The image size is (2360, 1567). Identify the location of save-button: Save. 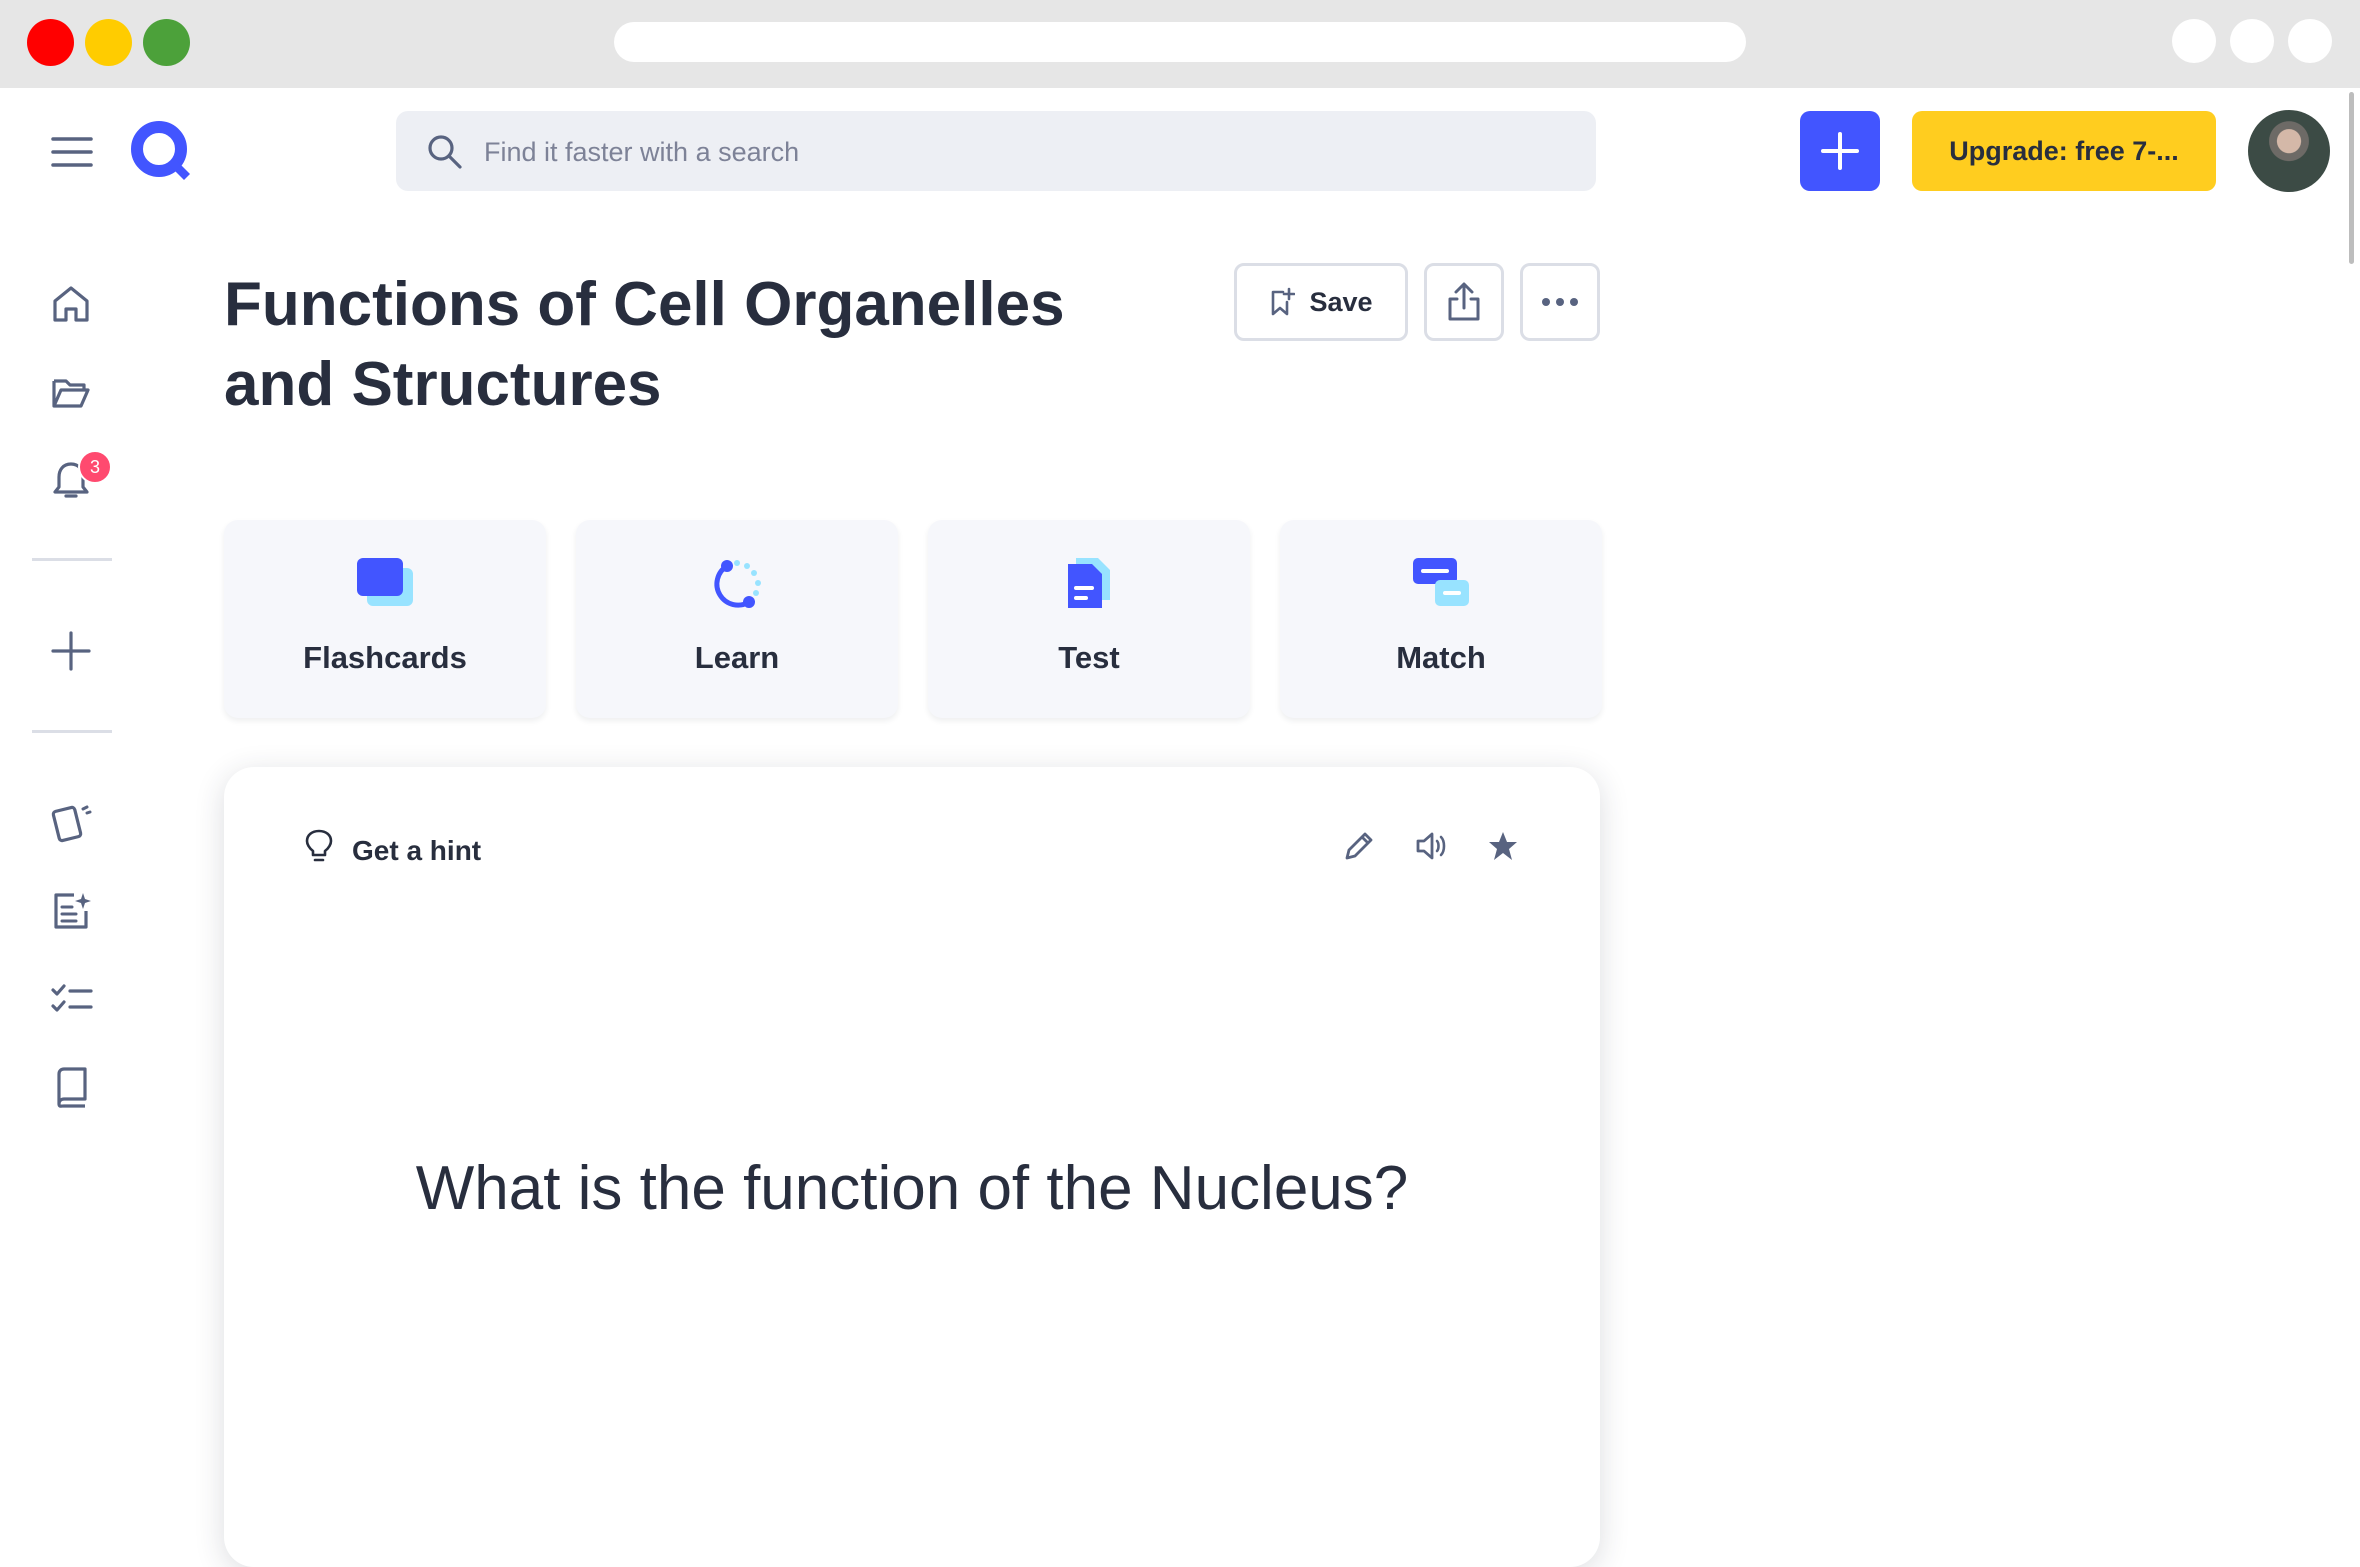
(1321, 302).